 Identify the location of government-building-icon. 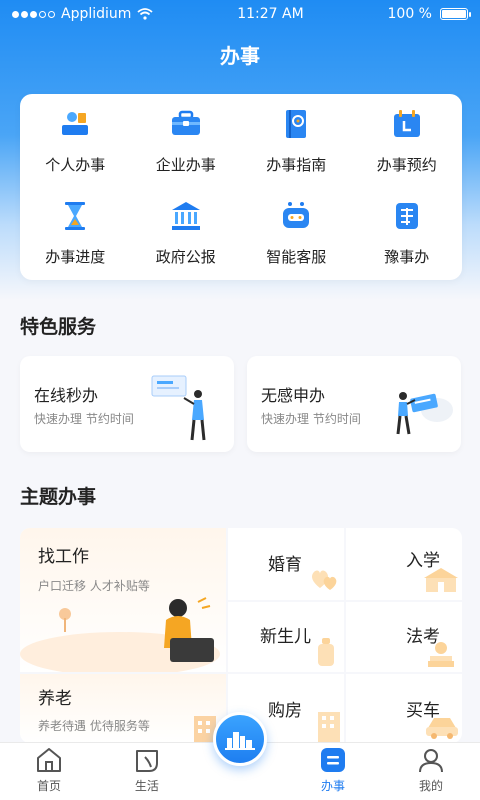
(186, 216).